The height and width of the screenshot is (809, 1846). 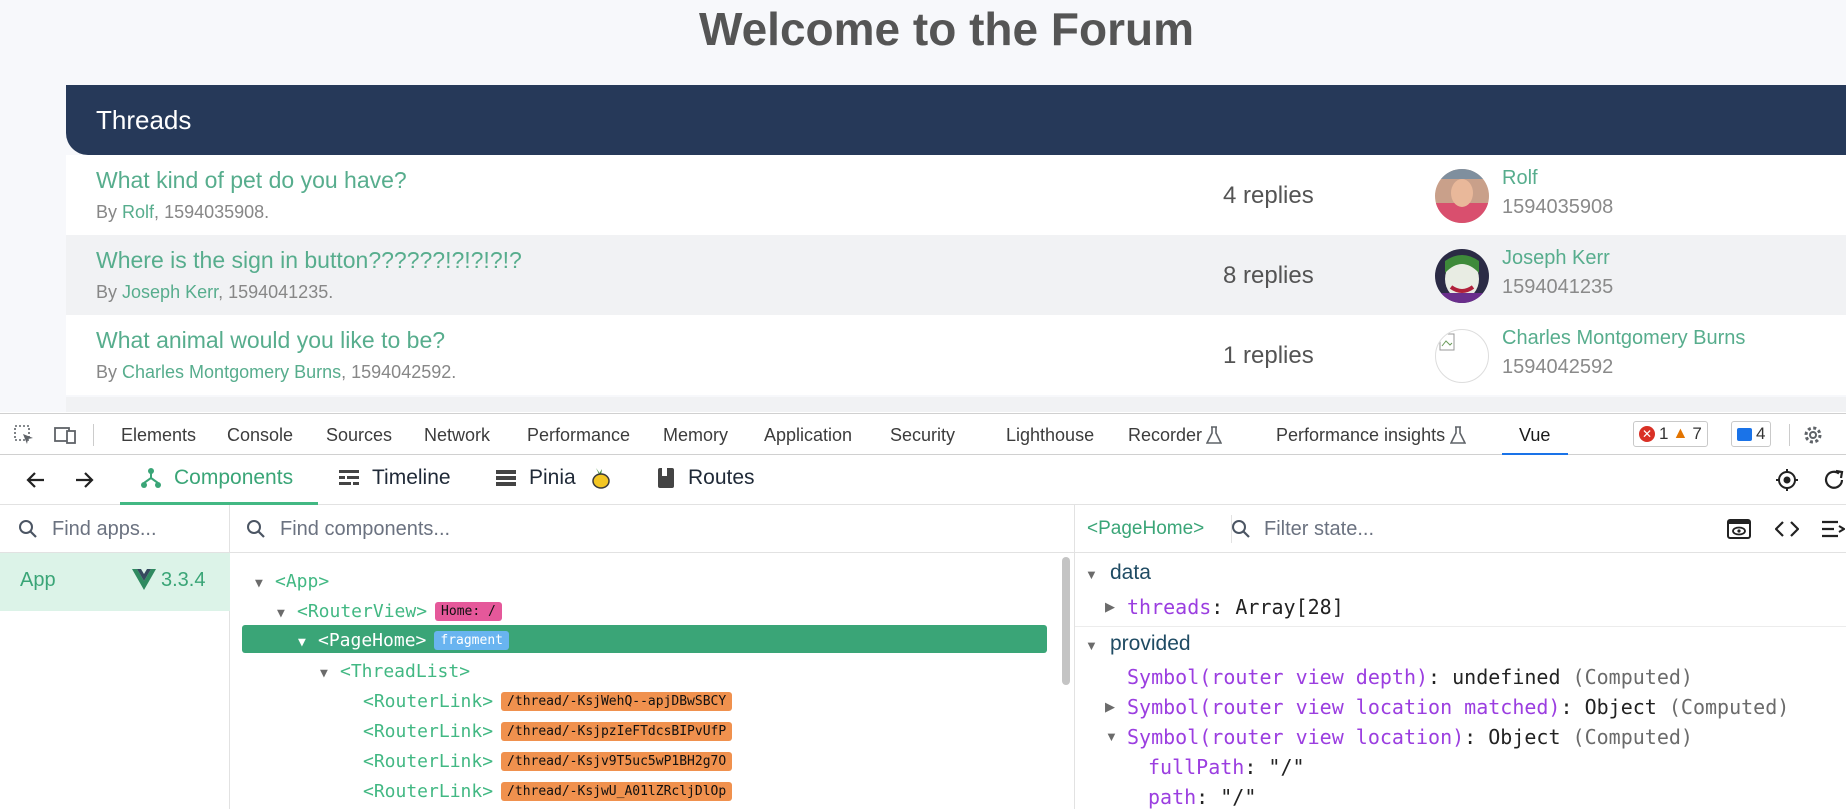 I want to click on thread-author-link: Joseph Kerr, so click(x=170, y=292).